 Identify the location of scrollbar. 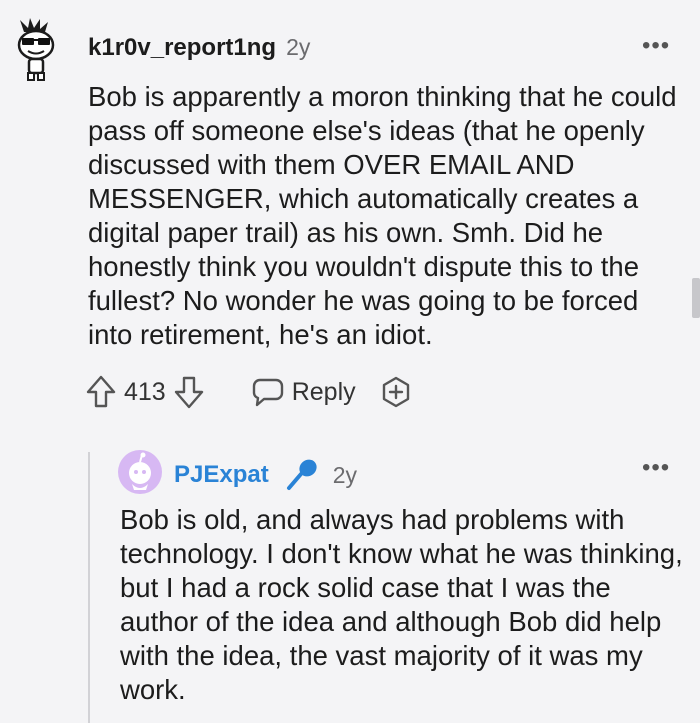
(696, 298).